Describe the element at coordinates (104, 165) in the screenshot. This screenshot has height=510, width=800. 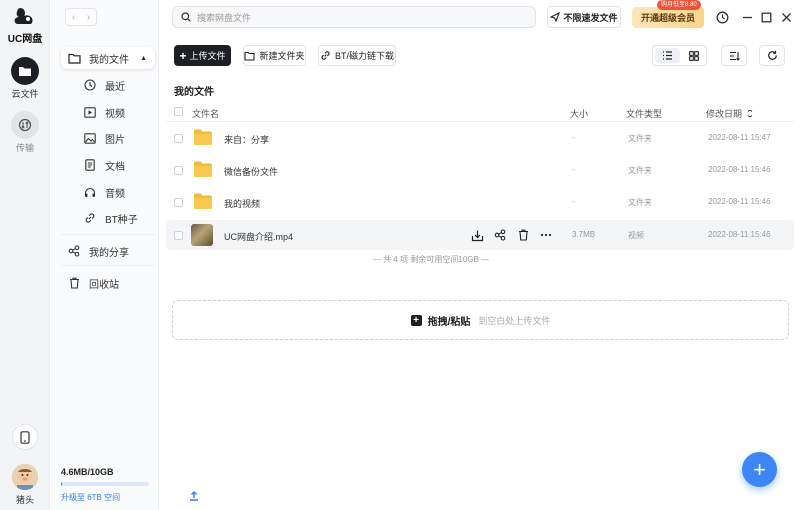
I see `sidebar-item-documents: 文档` at that location.